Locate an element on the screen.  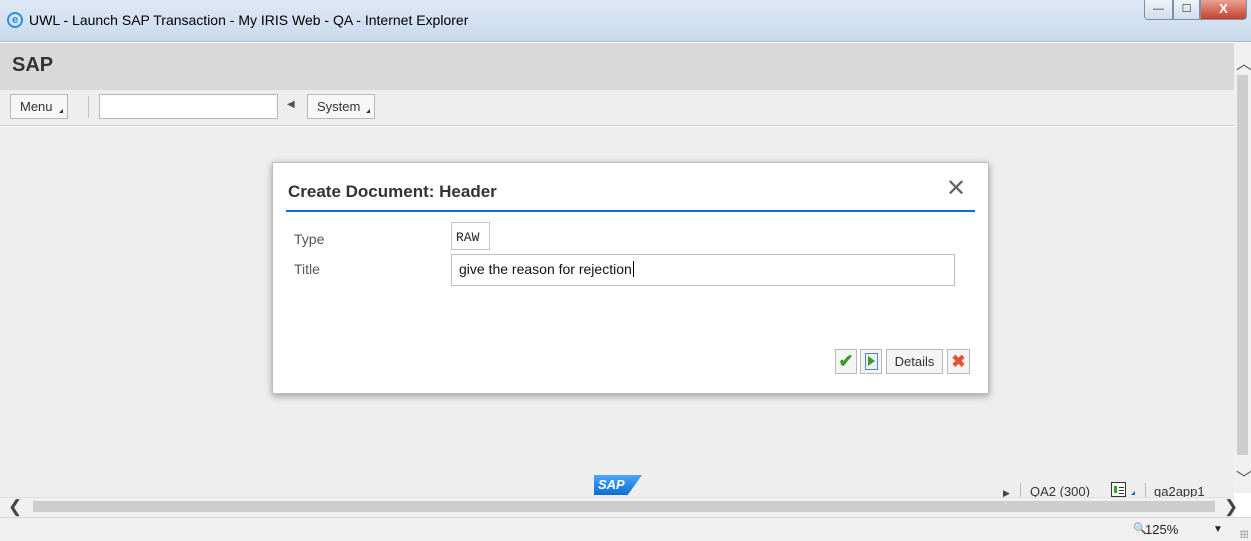
document-transfer-button is located at coordinates (871, 361).